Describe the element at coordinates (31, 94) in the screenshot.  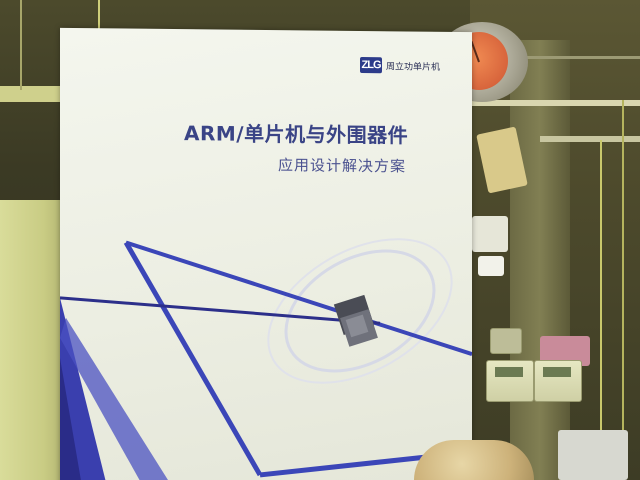
I see `left-beam` at that location.